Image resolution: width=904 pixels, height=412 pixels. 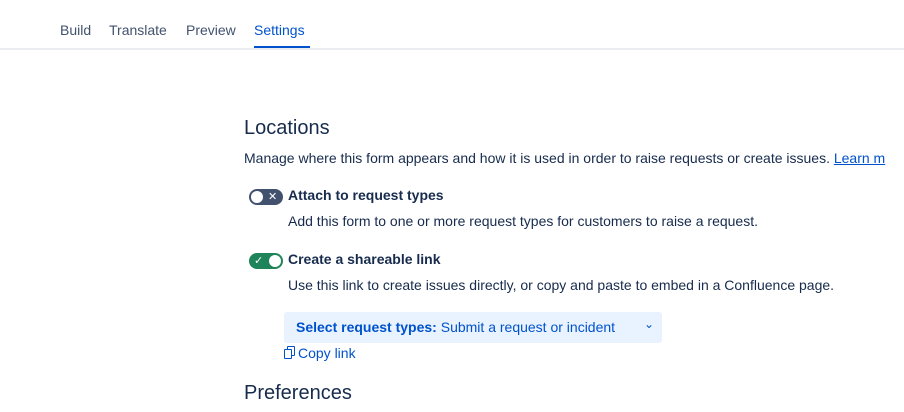 What do you see at coordinates (259, 261) in the screenshot?
I see `check-icon: ✓` at bounding box center [259, 261].